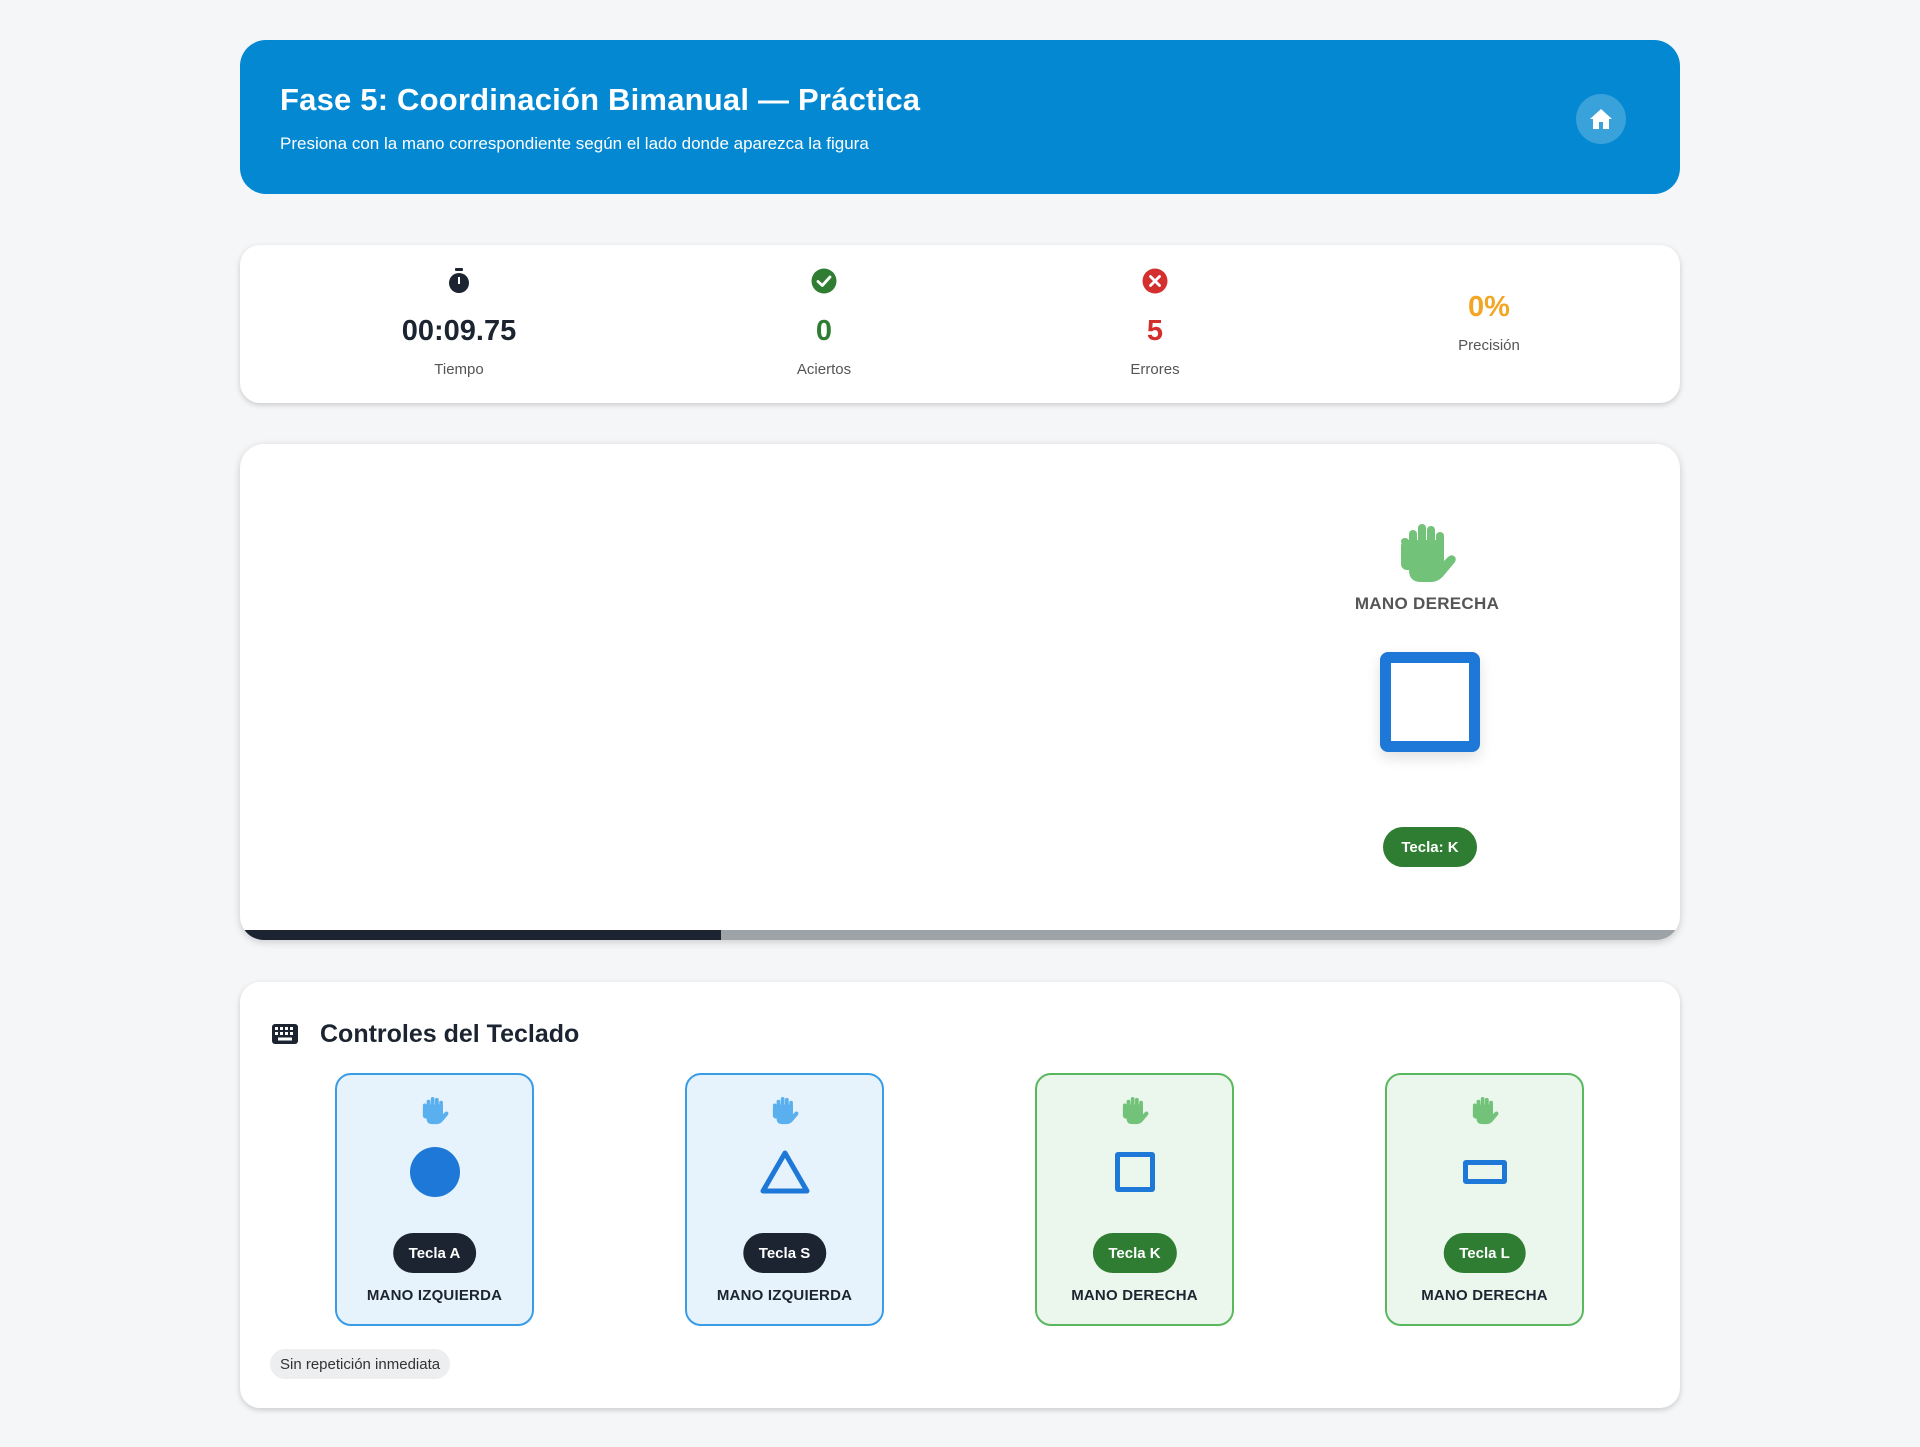  What do you see at coordinates (600, 99) in the screenshot?
I see `page-title: Fase 5: Coordinación Bimanual — Práctica` at bounding box center [600, 99].